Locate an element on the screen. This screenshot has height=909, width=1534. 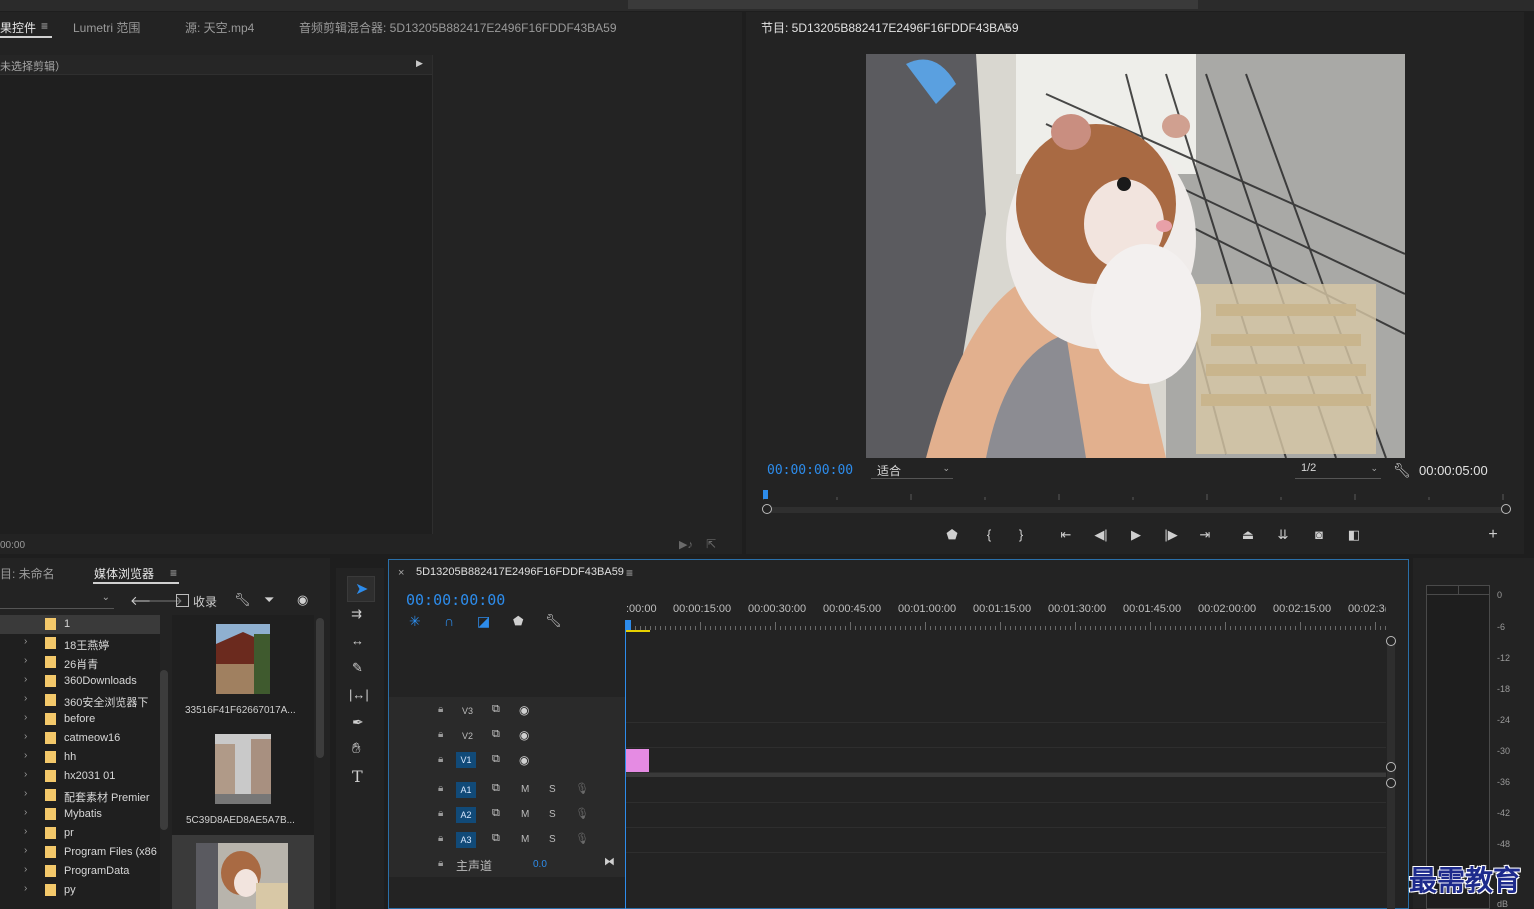
list-item: › 360安全浏览器下 is located at coordinates (80, 700).